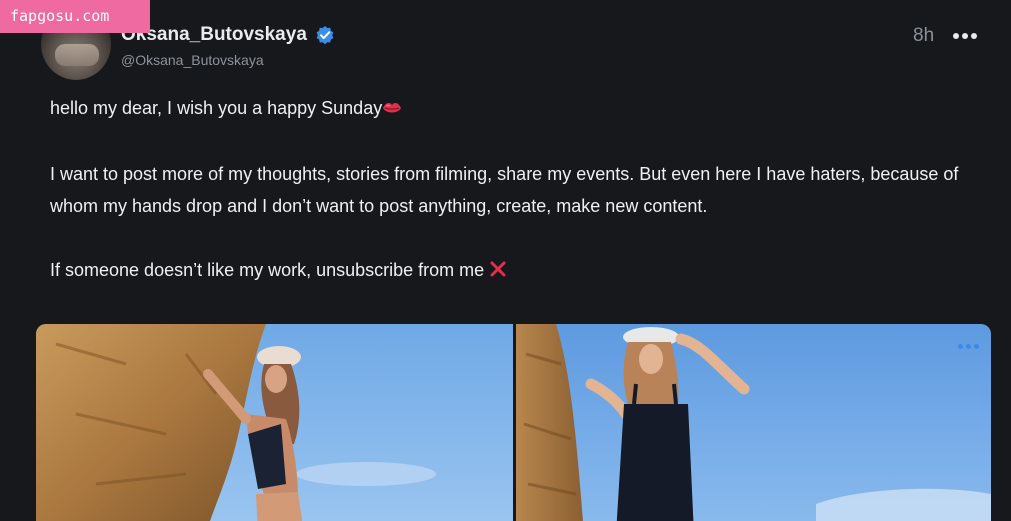 The width and height of the screenshot is (1011, 521). I want to click on post-text-greeting: hello my dear, I wish you a happy Sunday, so click(216, 108).